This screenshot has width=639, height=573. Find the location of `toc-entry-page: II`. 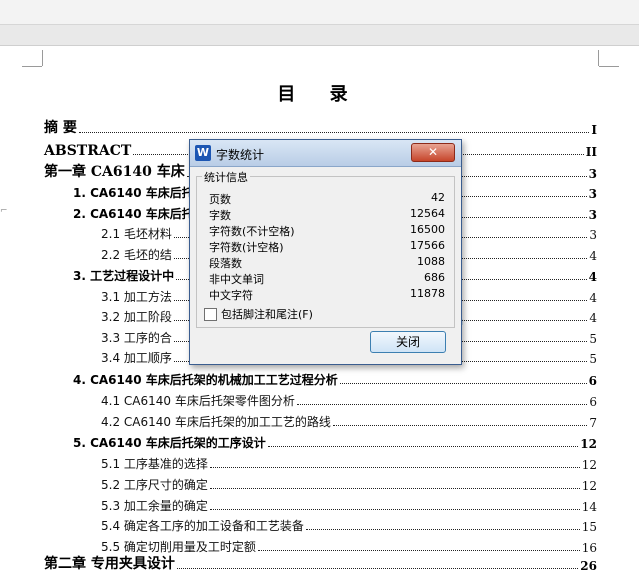

toc-entry-page: II is located at coordinates (591, 152).